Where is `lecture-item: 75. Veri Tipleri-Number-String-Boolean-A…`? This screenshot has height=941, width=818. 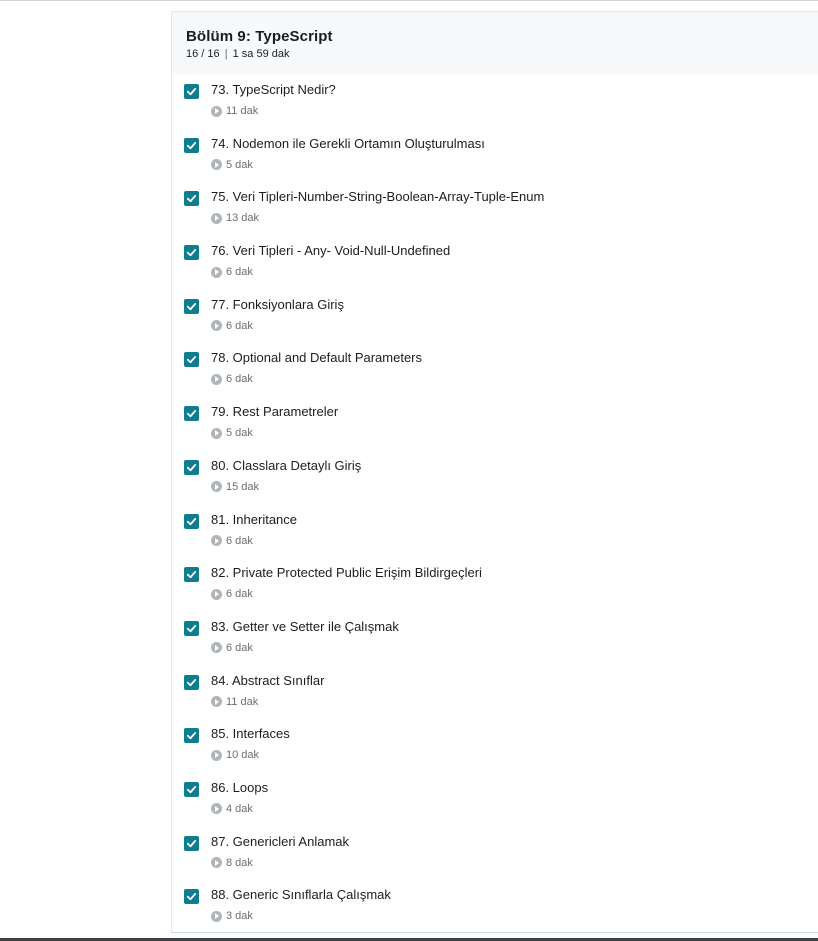 lecture-item: 75. Veri Tipleri-Number-String-Boolean-A… is located at coordinates (495, 208).